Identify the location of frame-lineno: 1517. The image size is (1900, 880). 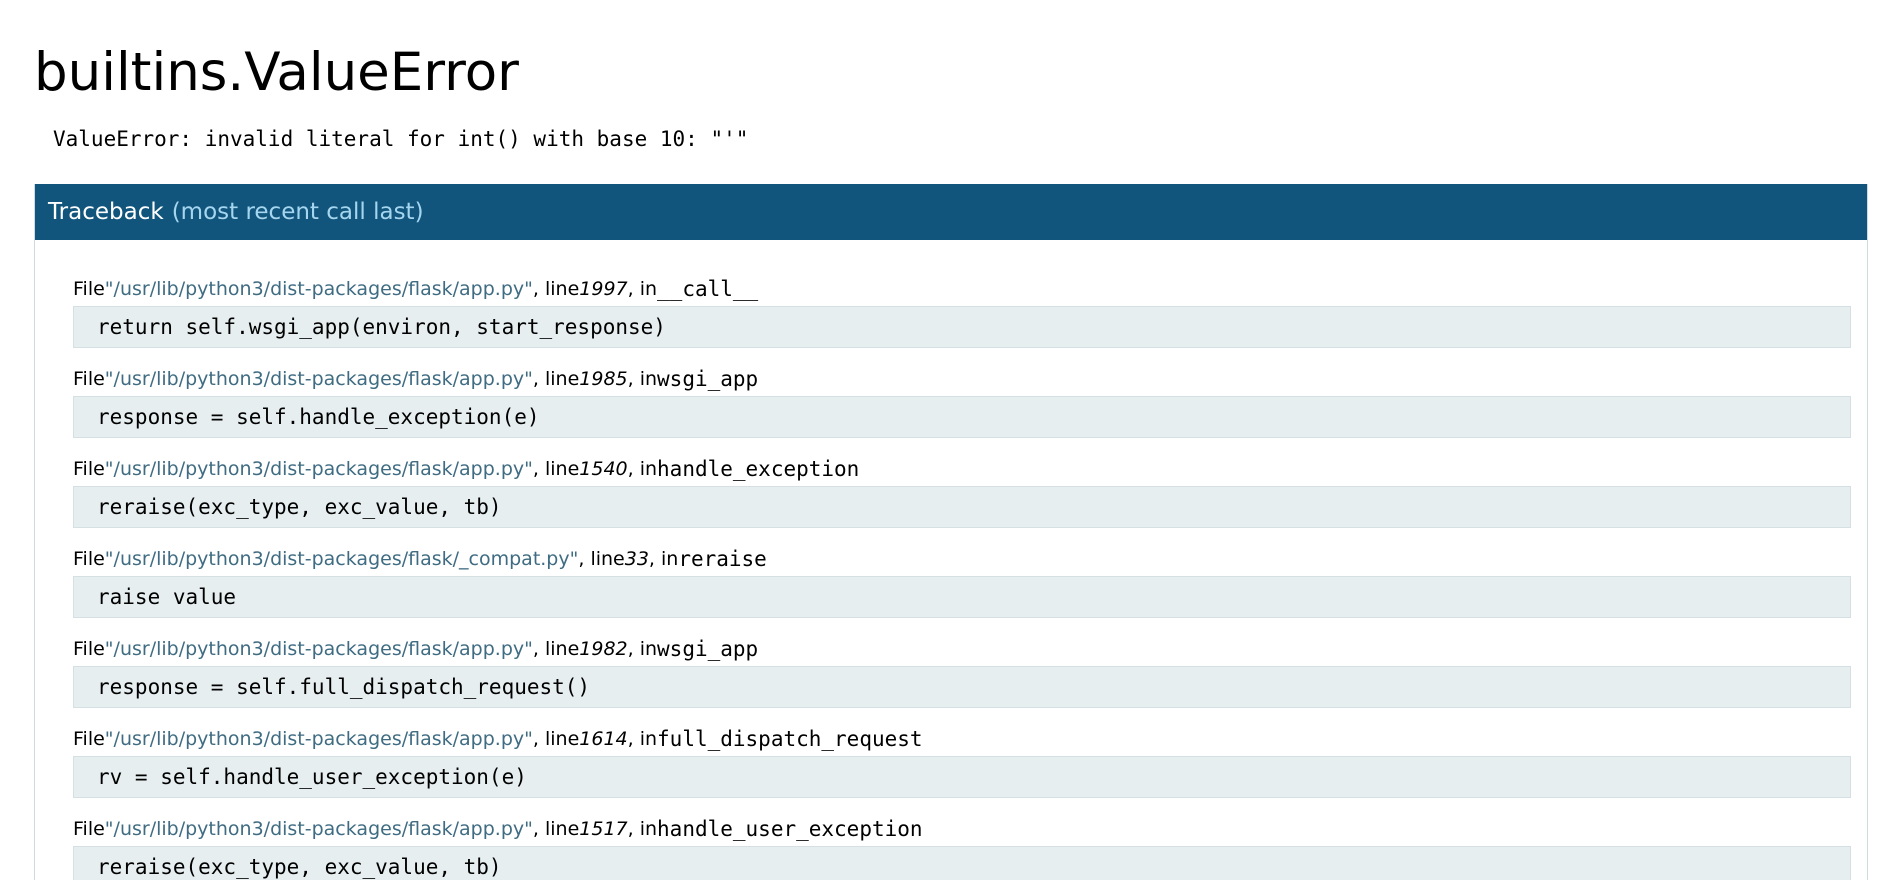
(603, 829).